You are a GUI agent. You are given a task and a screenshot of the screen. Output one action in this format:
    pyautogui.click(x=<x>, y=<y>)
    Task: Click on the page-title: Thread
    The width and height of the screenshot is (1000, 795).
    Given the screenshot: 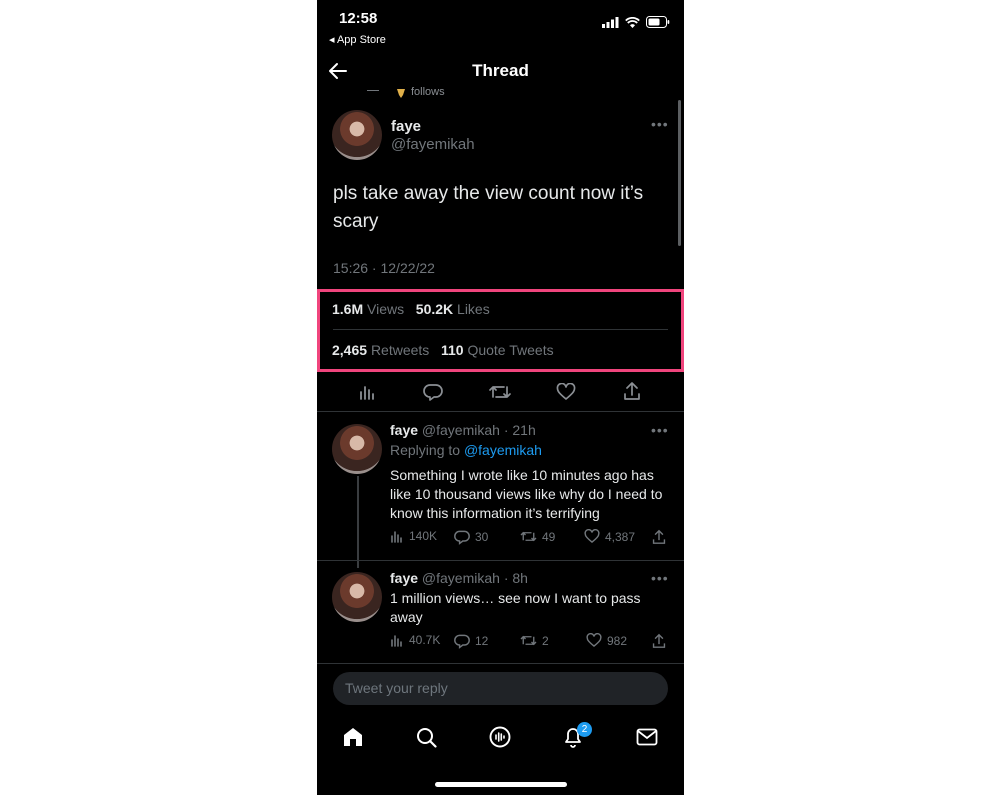 What is the action you would take?
    pyautogui.click(x=500, y=70)
    